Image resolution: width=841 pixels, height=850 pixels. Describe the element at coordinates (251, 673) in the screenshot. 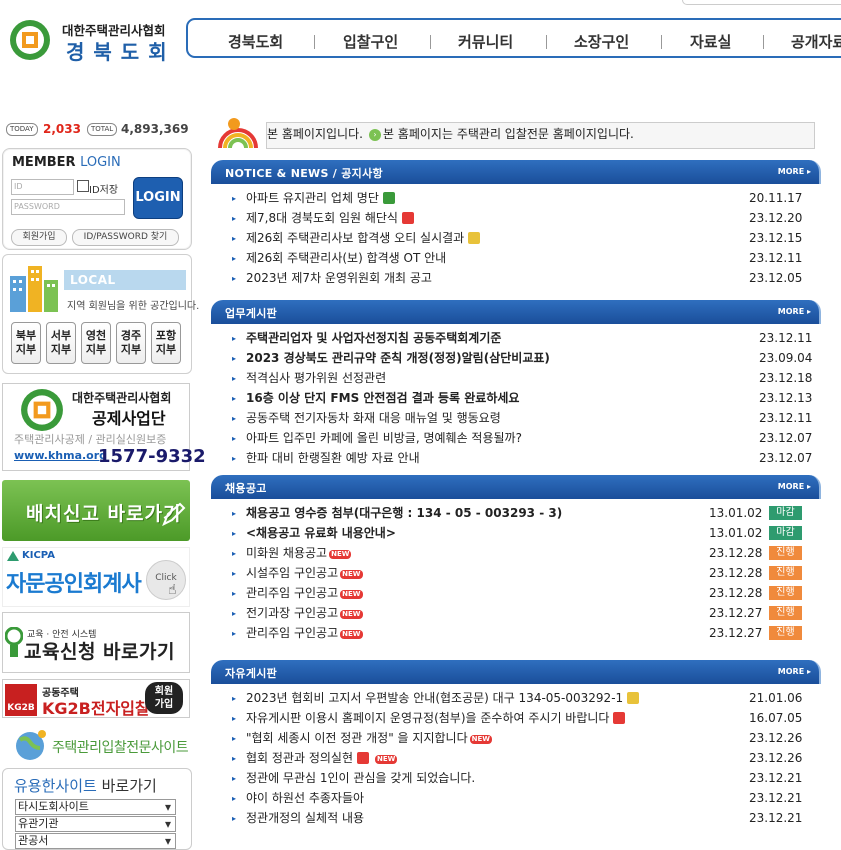

I see `section-title: 자유게시판` at that location.